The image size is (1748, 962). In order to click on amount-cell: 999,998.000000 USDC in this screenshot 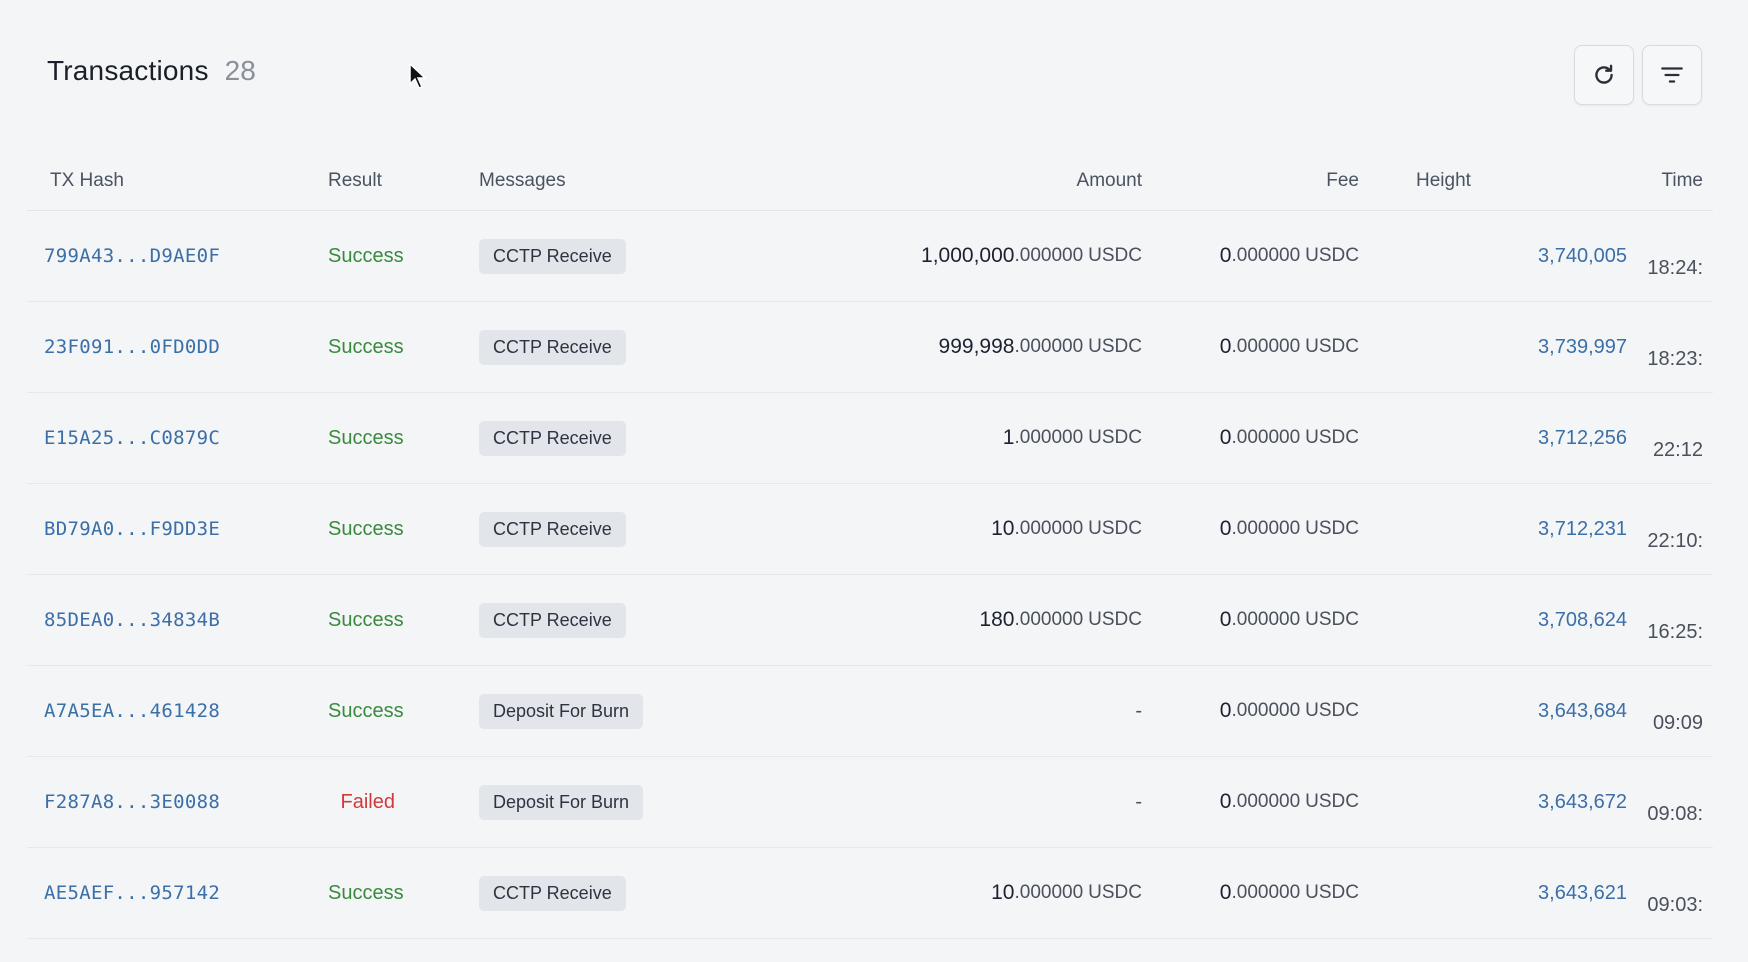, I will do `click(1040, 347)`.